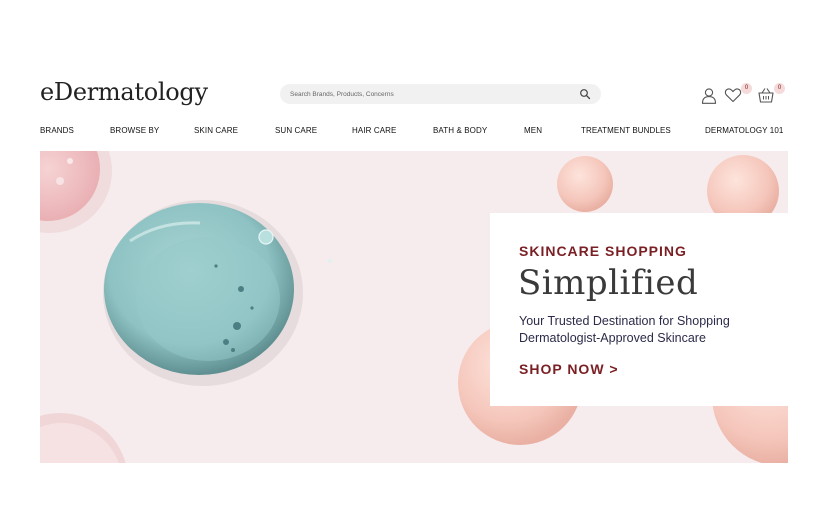 The width and height of the screenshot is (825, 525). Describe the element at coordinates (134, 130) in the screenshot. I see `nav-item-browse-by: BROWSE BY` at that location.